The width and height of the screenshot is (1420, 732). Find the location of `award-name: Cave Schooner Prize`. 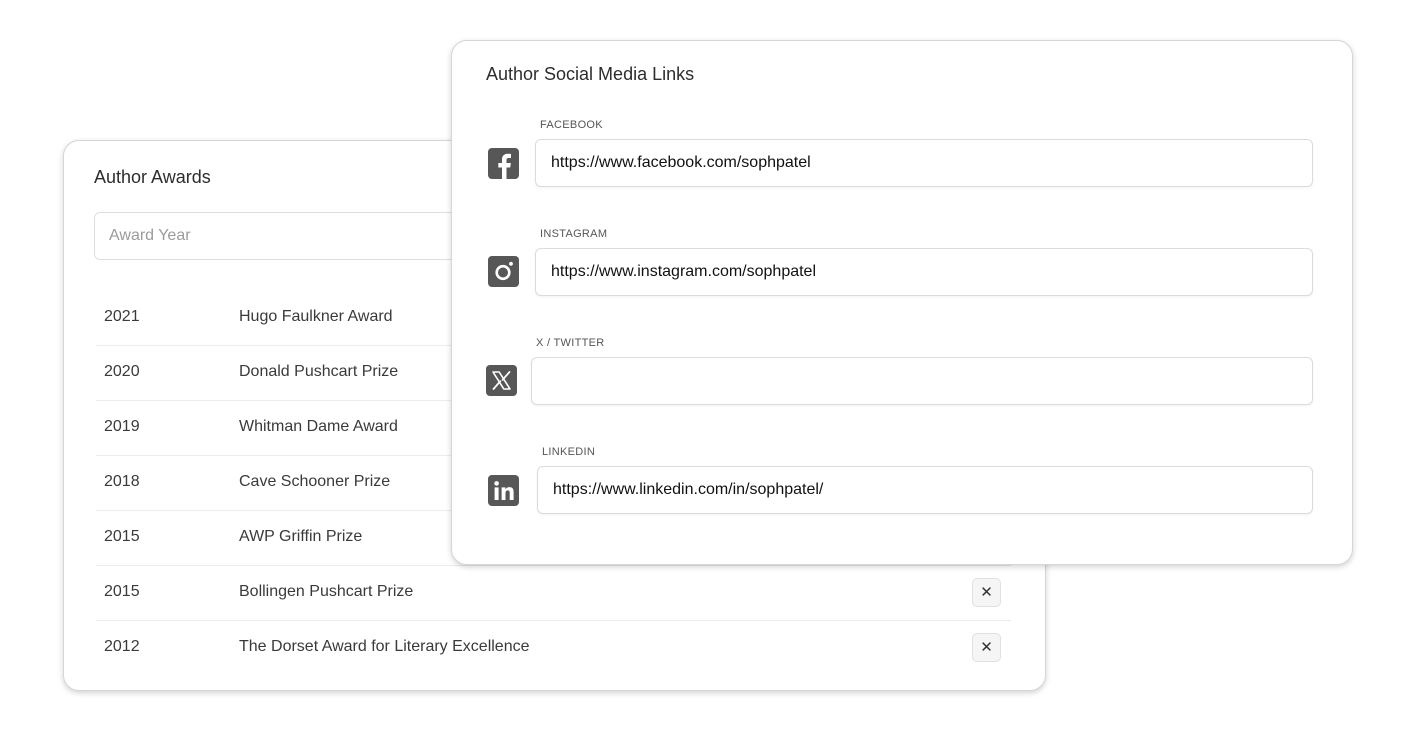

award-name: Cave Schooner Prize is located at coordinates (315, 481).